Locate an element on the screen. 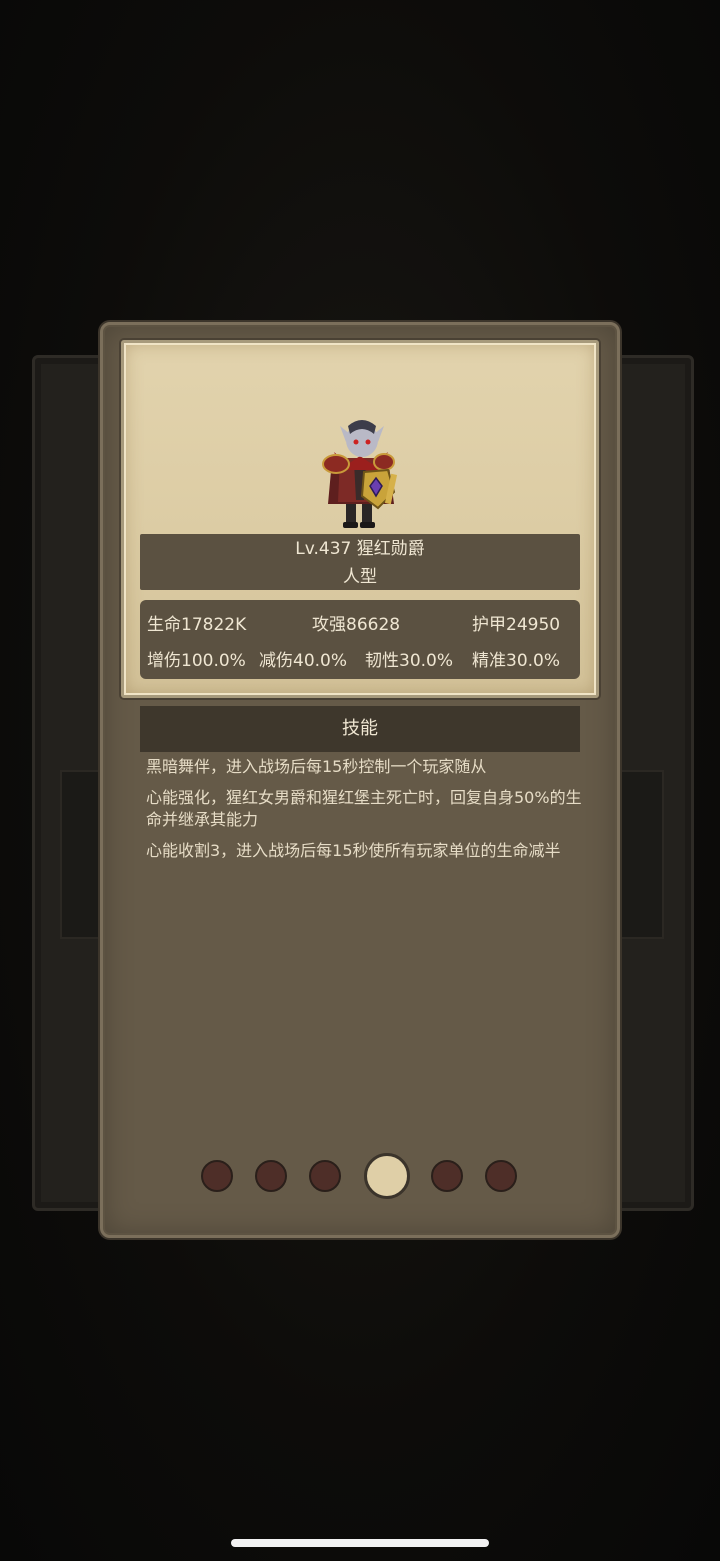 Image resolution: width=720 pixels, height=1561 pixels. unit-name-banner: Lv.437 猩红勋爵 人型 is located at coordinates (360, 562).